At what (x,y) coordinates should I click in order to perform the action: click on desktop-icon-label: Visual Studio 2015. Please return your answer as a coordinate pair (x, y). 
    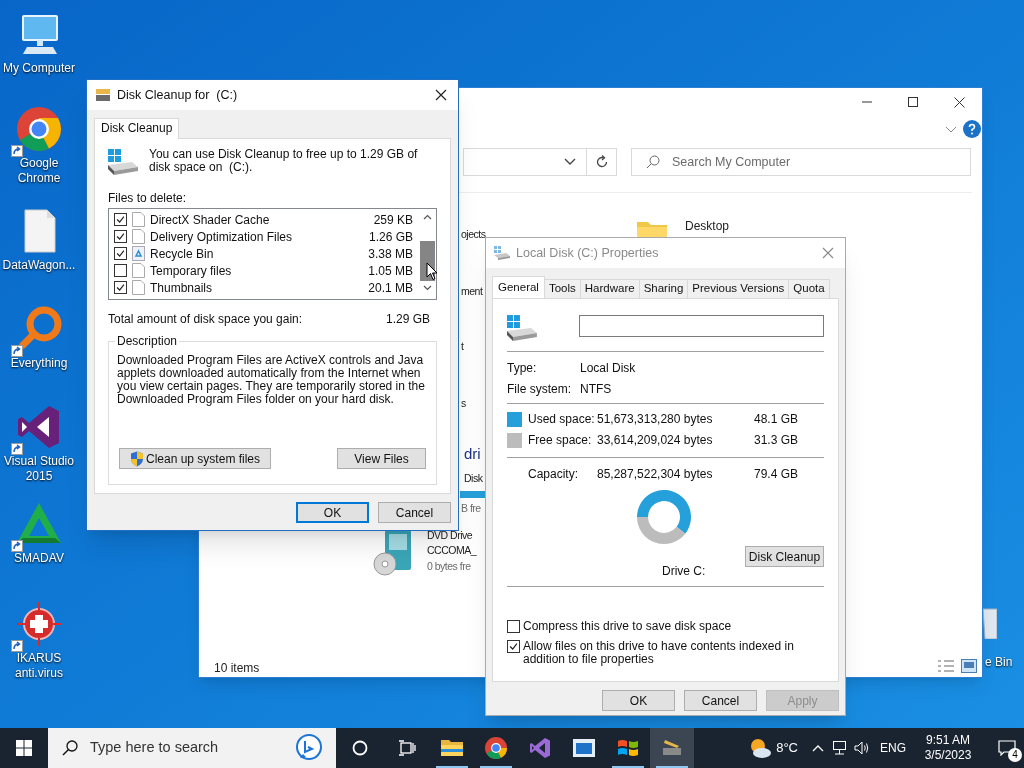
    Looking at the image, I should click on (39, 469).